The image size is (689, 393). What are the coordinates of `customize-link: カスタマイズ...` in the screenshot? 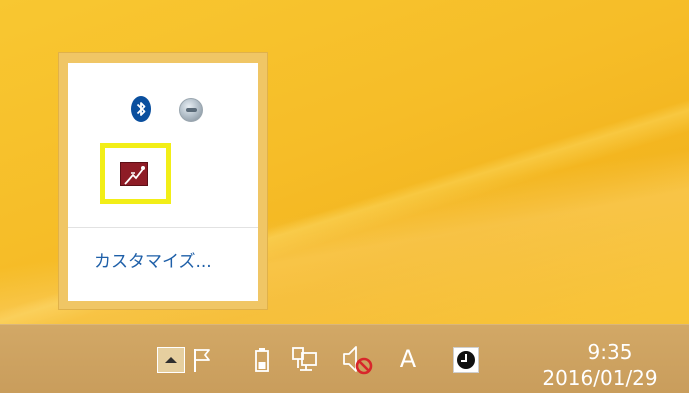 It's located at (153, 259).